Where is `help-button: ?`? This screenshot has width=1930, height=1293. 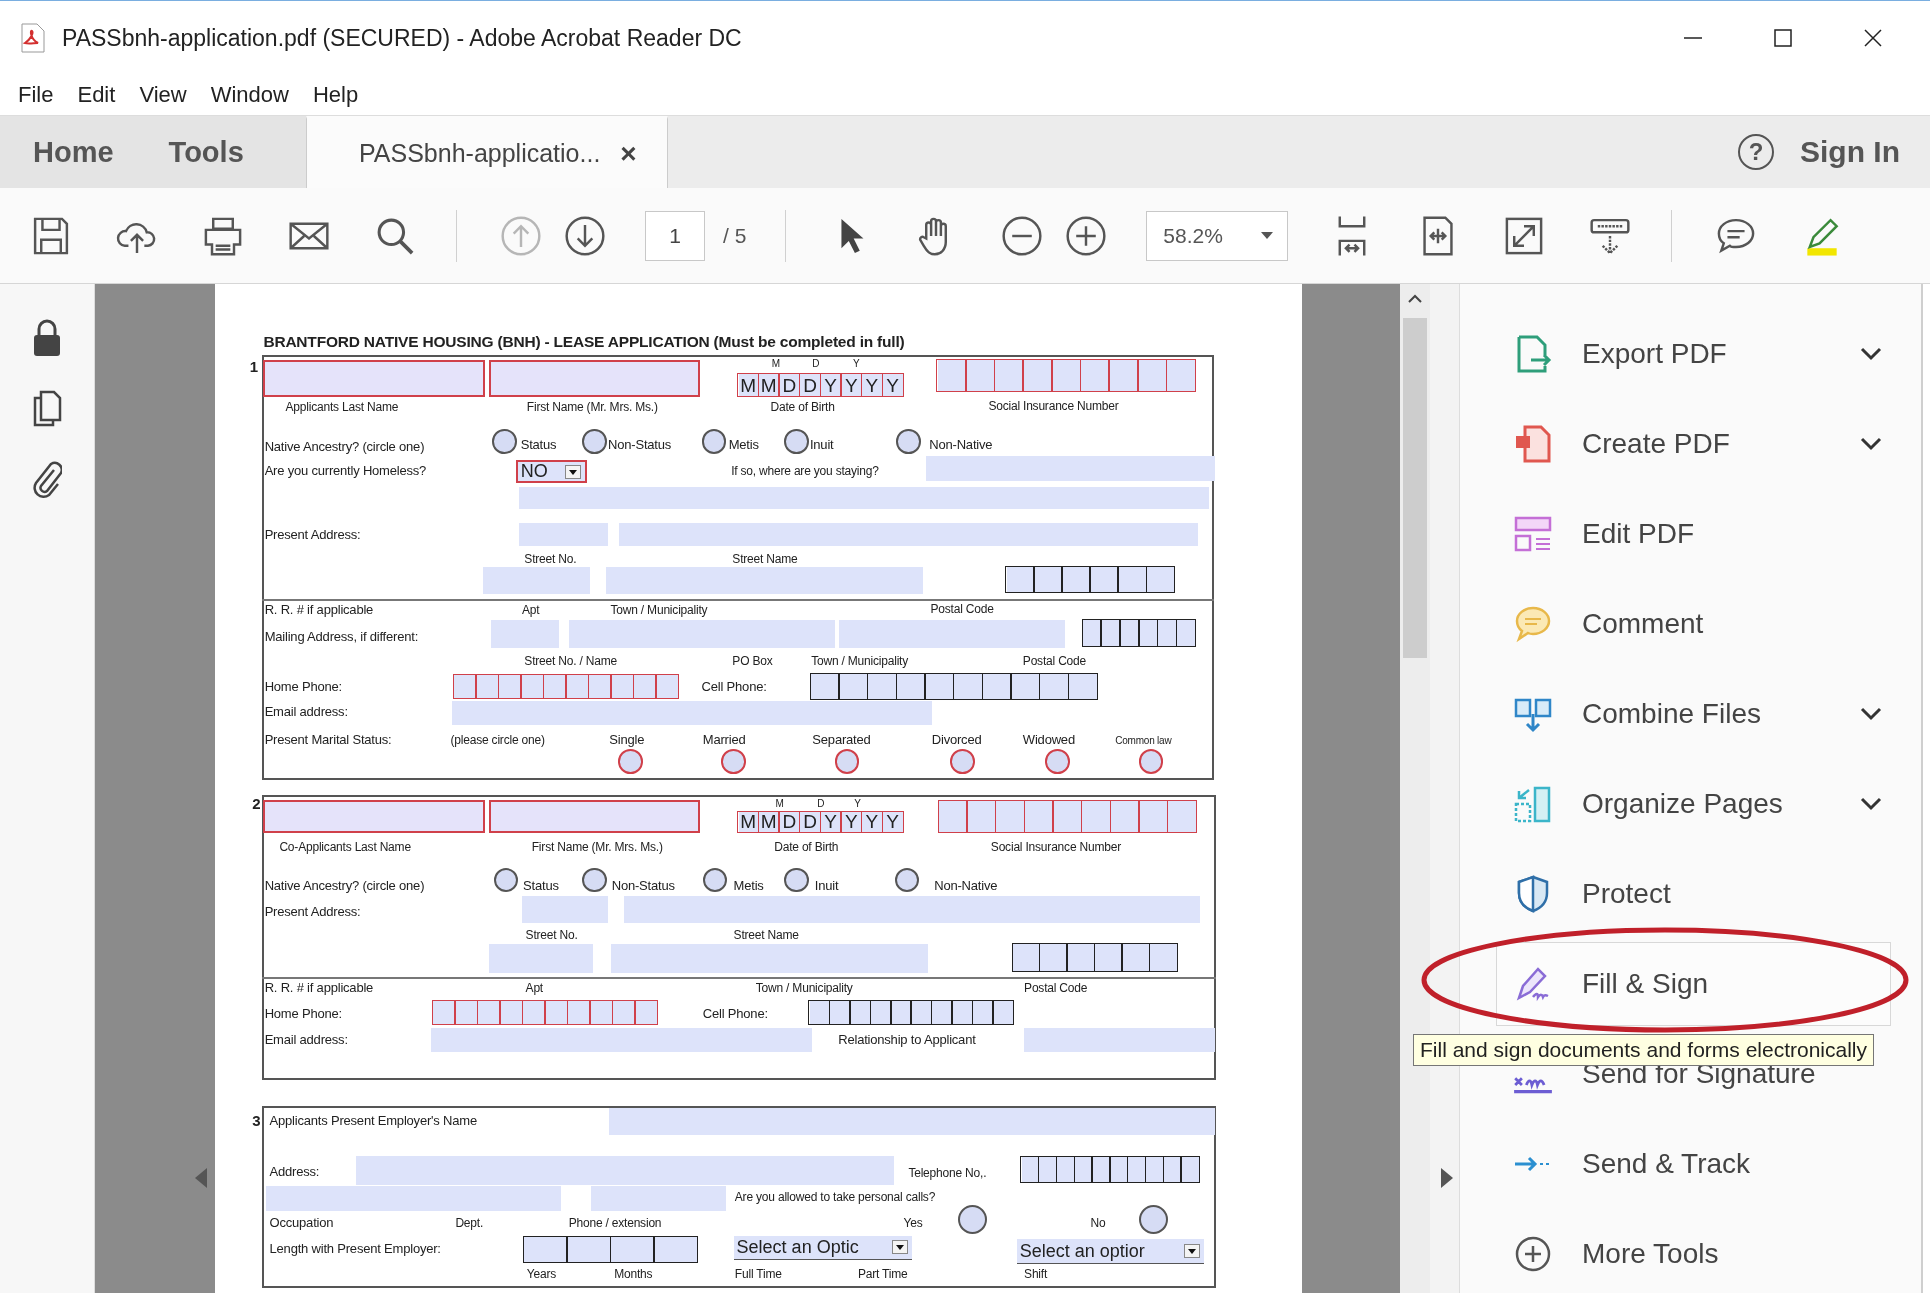
help-button: ? is located at coordinates (1756, 152).